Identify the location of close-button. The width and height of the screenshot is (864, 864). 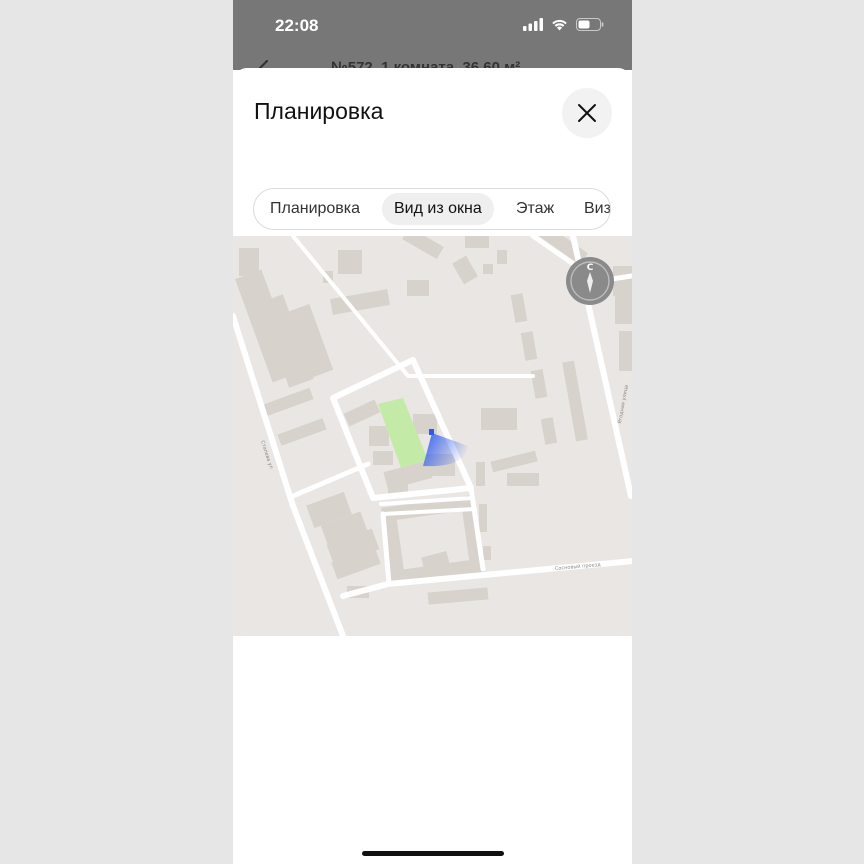
(587, 113).